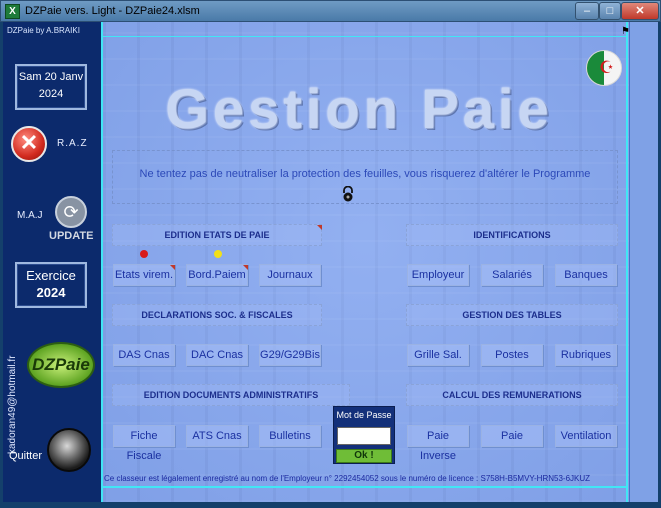 Image resolution: width=661 pixels, height=508 pixels. I want to click on cyan-border-top, so click(364, 36).